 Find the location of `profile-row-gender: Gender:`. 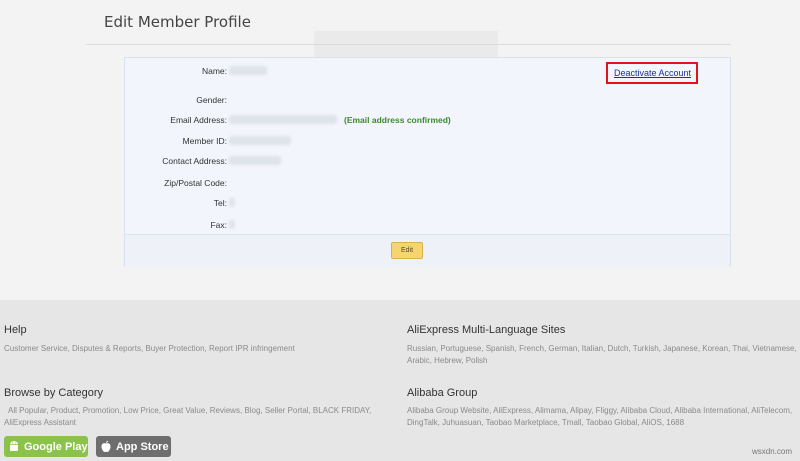

profile-row-gender: Gender: is located at coordinates (360, 102).